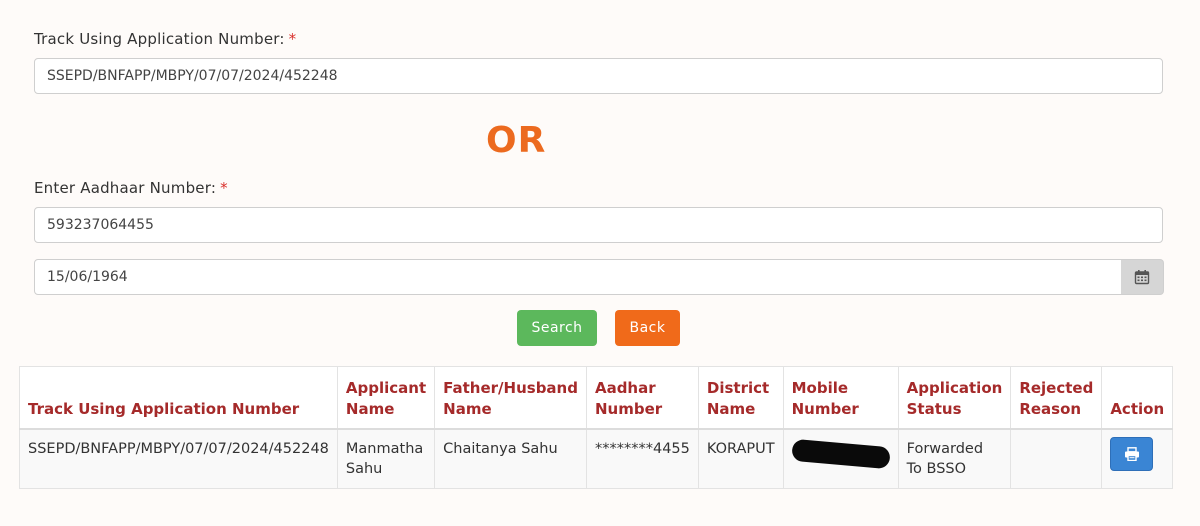 Image resolution: width=1200 pixels, height=526 pixels. I want to click on cell-applicant-name: Manmatha Sahu, so click(386, 458).